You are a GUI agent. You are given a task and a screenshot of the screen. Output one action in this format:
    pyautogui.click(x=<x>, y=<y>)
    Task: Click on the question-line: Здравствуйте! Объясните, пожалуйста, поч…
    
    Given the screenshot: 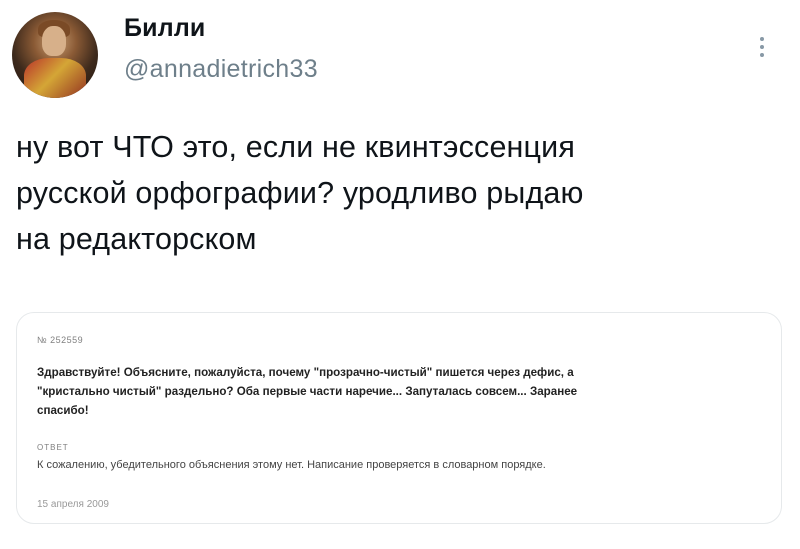 What is the action you would take?
    pyautogui.click(x=305, y=372)
    